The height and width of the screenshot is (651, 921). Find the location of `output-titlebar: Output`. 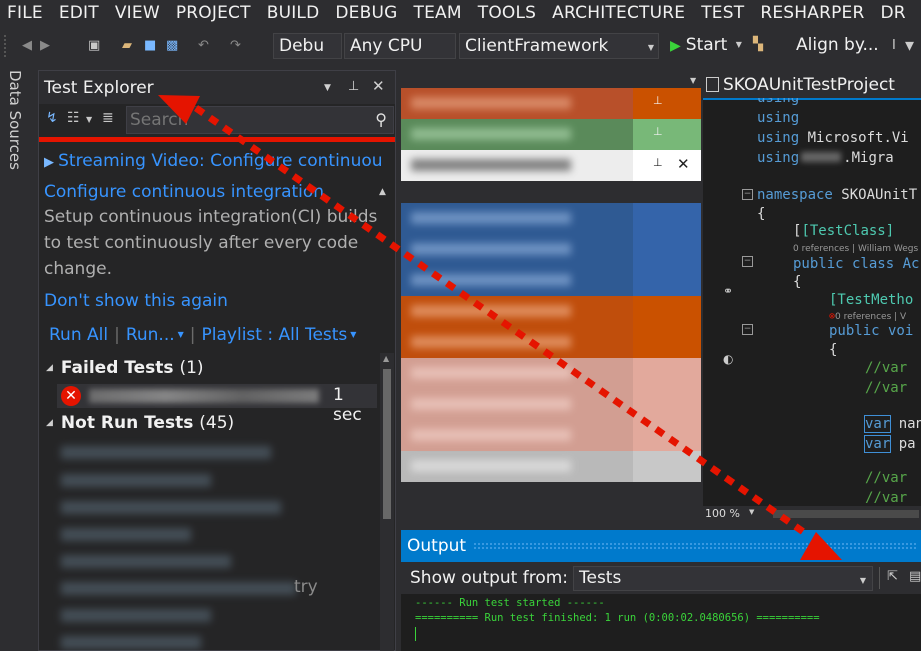

output-titlebar: Output is located at coordinates (661, 546).